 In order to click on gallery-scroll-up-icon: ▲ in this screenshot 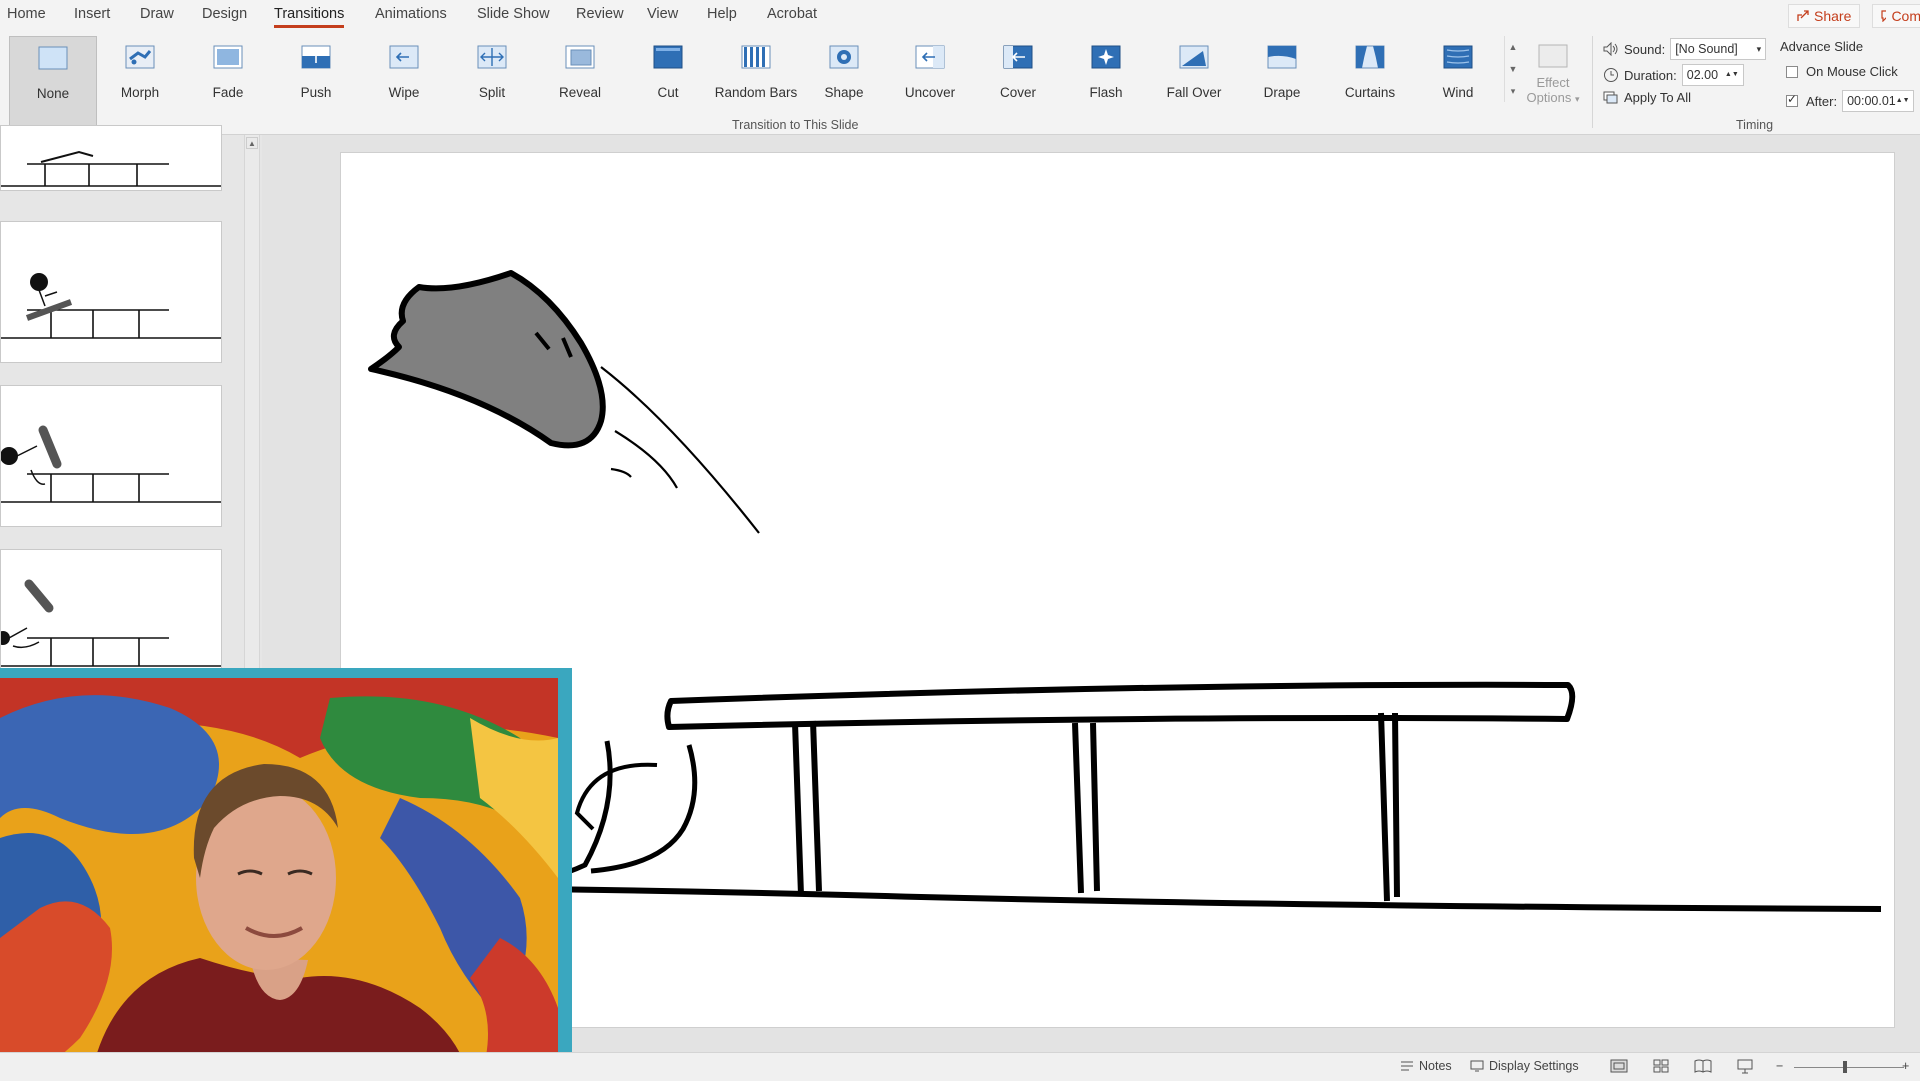, I will do `click(1513, 47)`.